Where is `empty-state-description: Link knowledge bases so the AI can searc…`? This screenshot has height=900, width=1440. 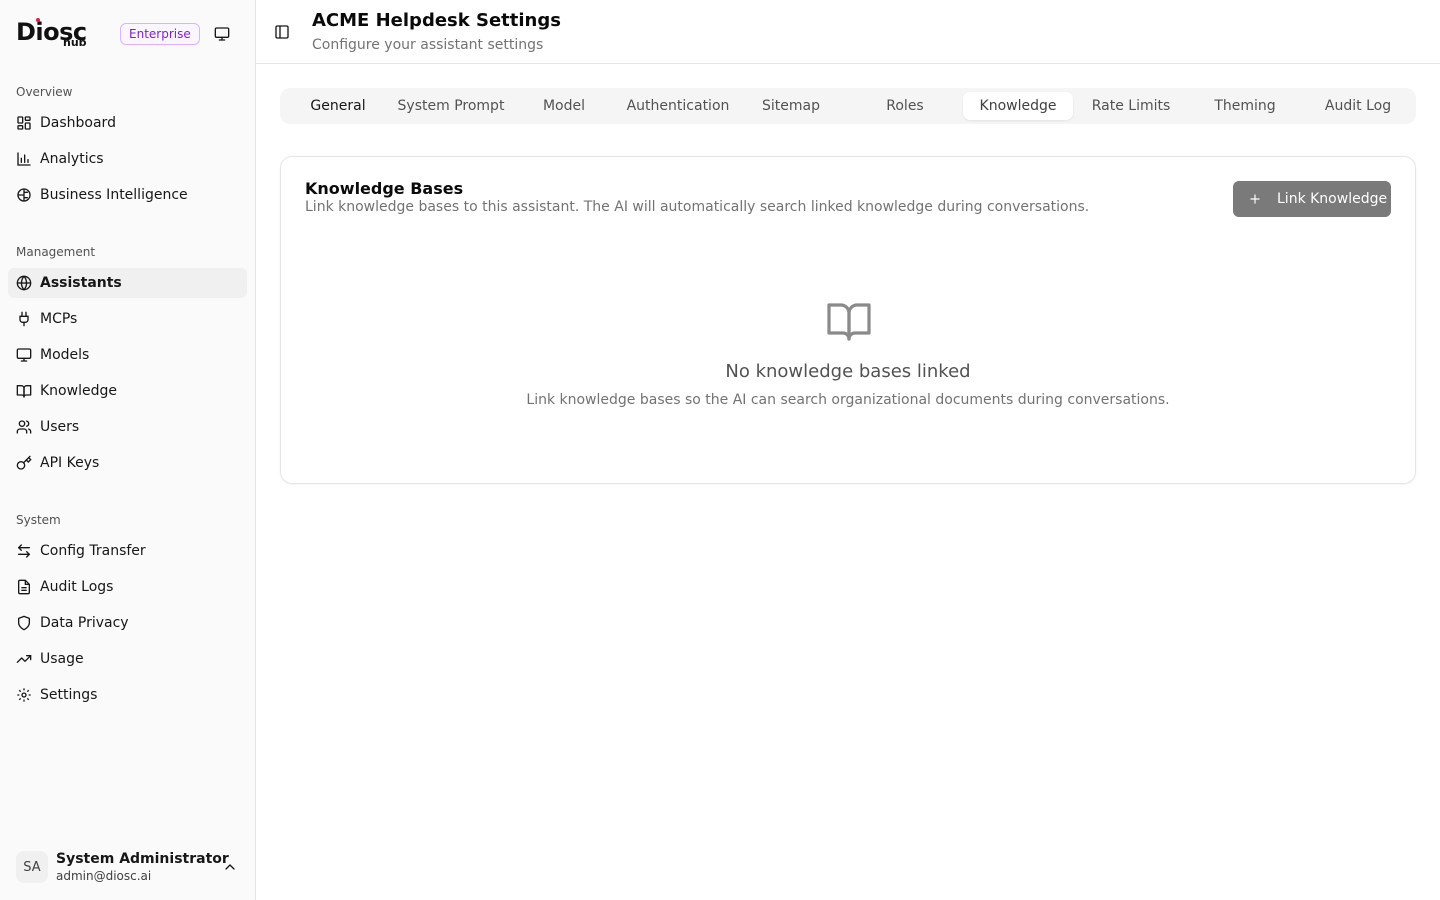
empty-state-description: Link knowledge bases so the AI can searc… is located at coordinates (848, 400).